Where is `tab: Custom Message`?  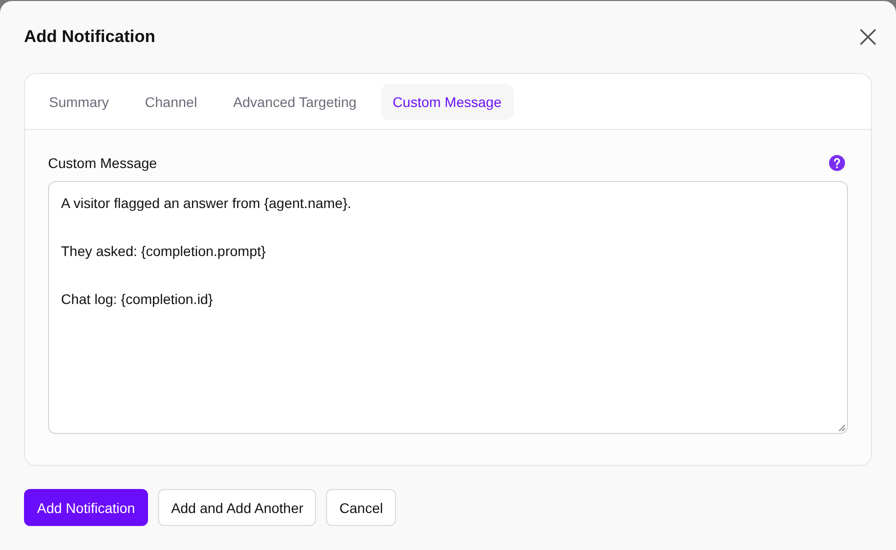
tab: Custom Message is located at coordinates (447, 102).